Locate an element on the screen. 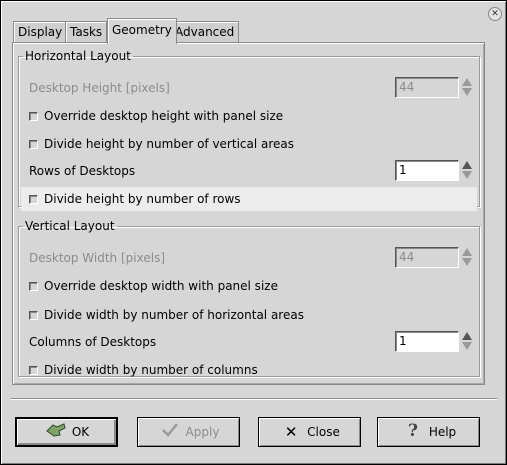  override-height-label: Override desktop height with panel size is located at coordinates (164, 116).